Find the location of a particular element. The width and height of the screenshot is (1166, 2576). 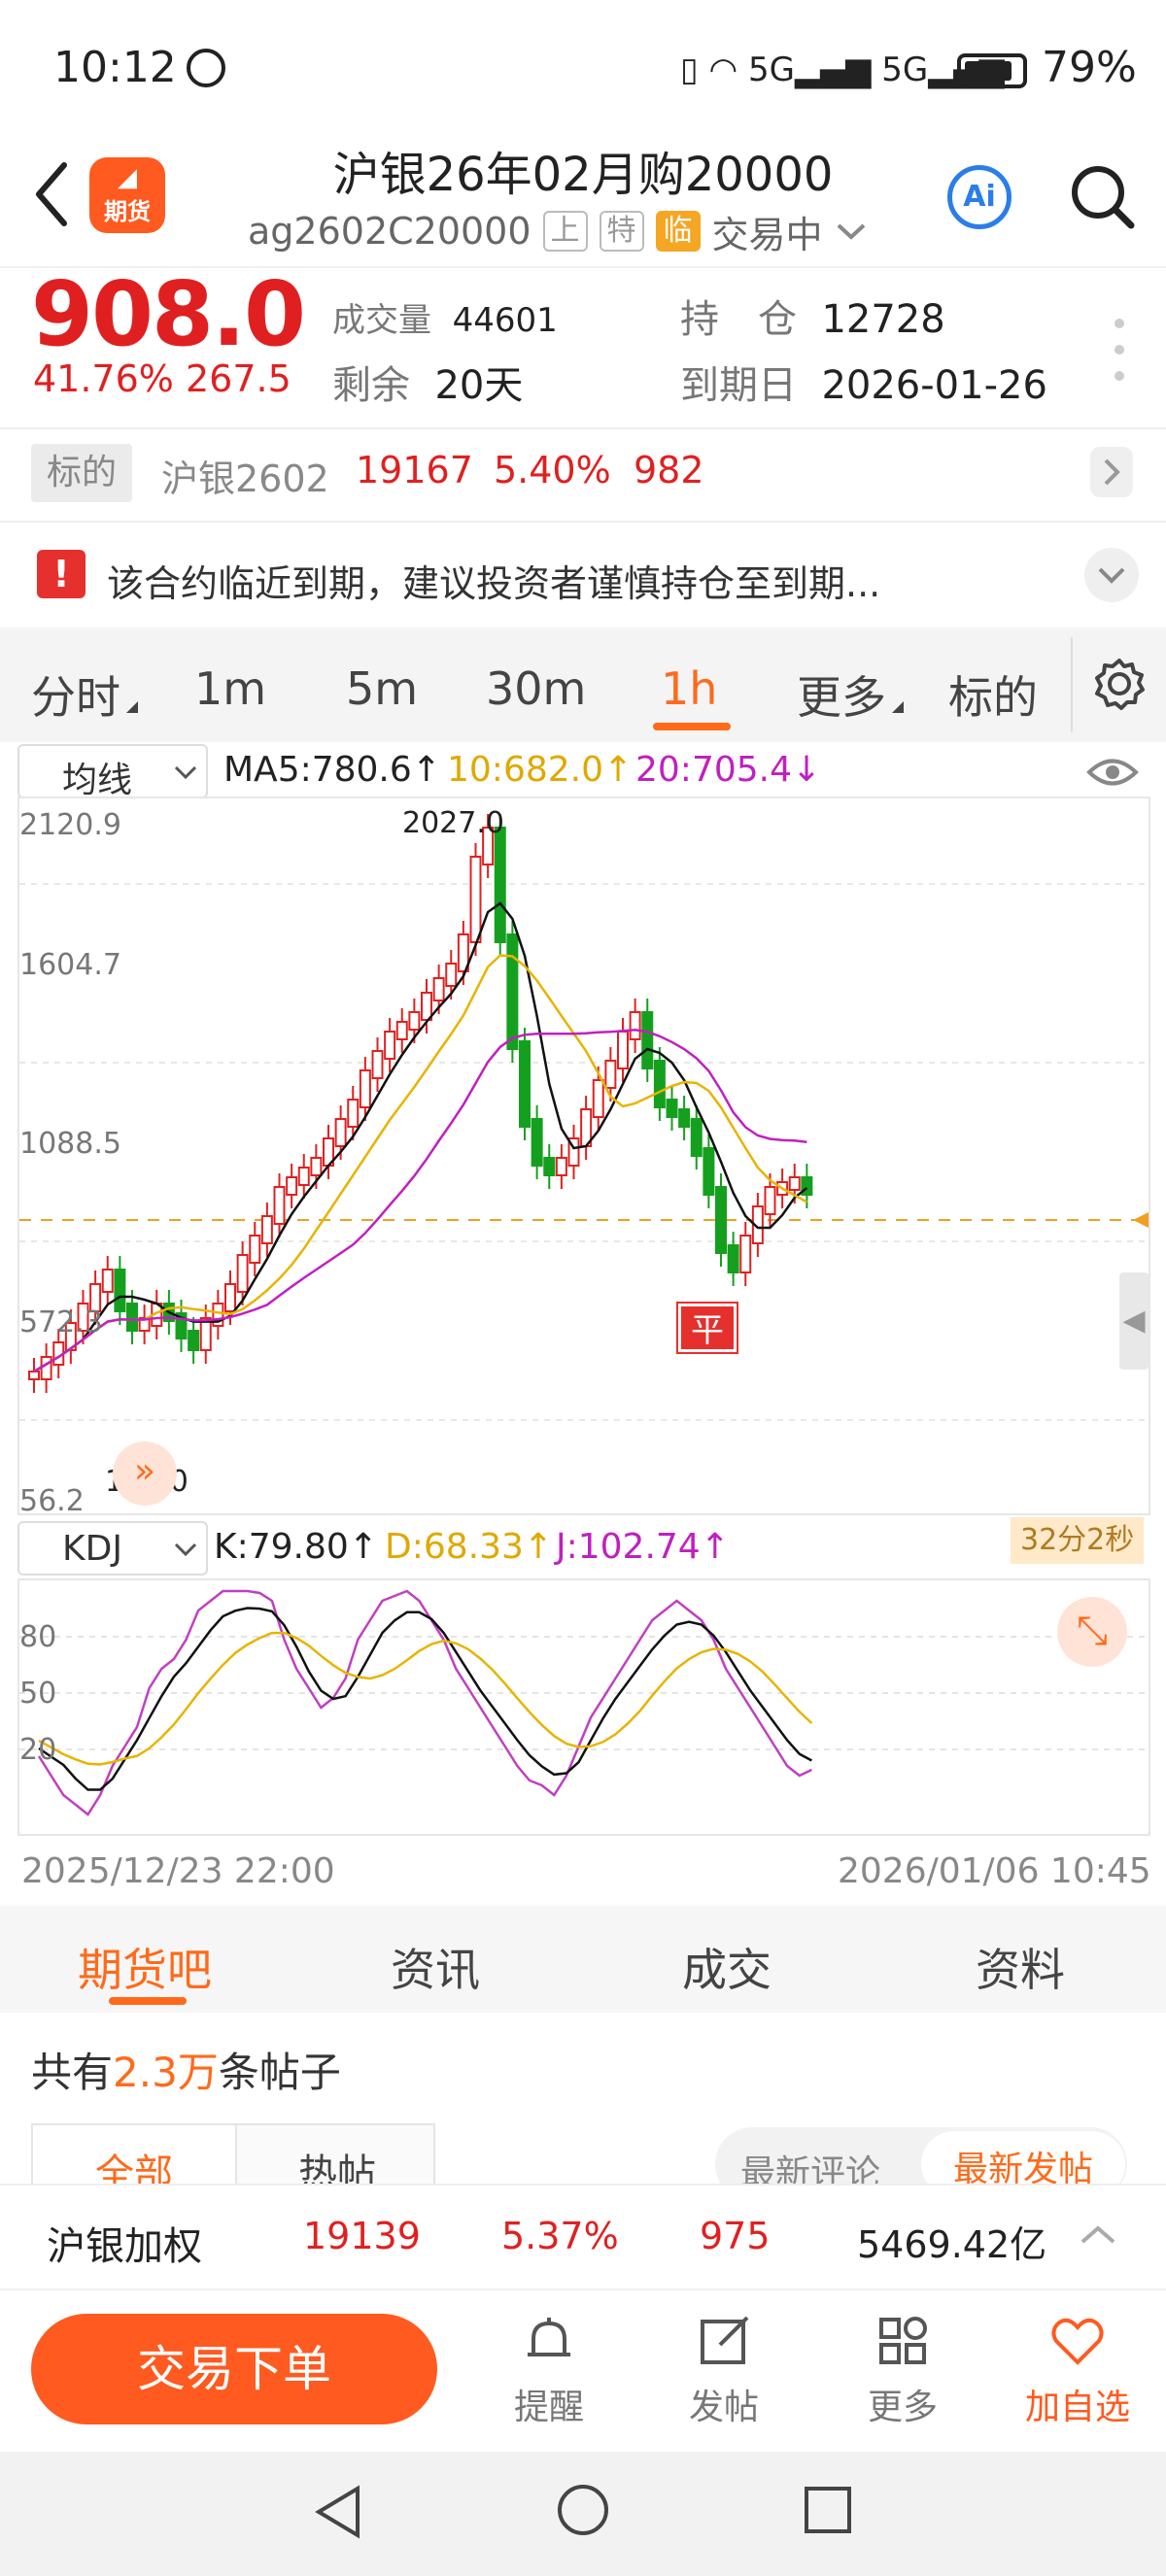

scroll-handle: ◀ is located at coordinates (1134, 1321).